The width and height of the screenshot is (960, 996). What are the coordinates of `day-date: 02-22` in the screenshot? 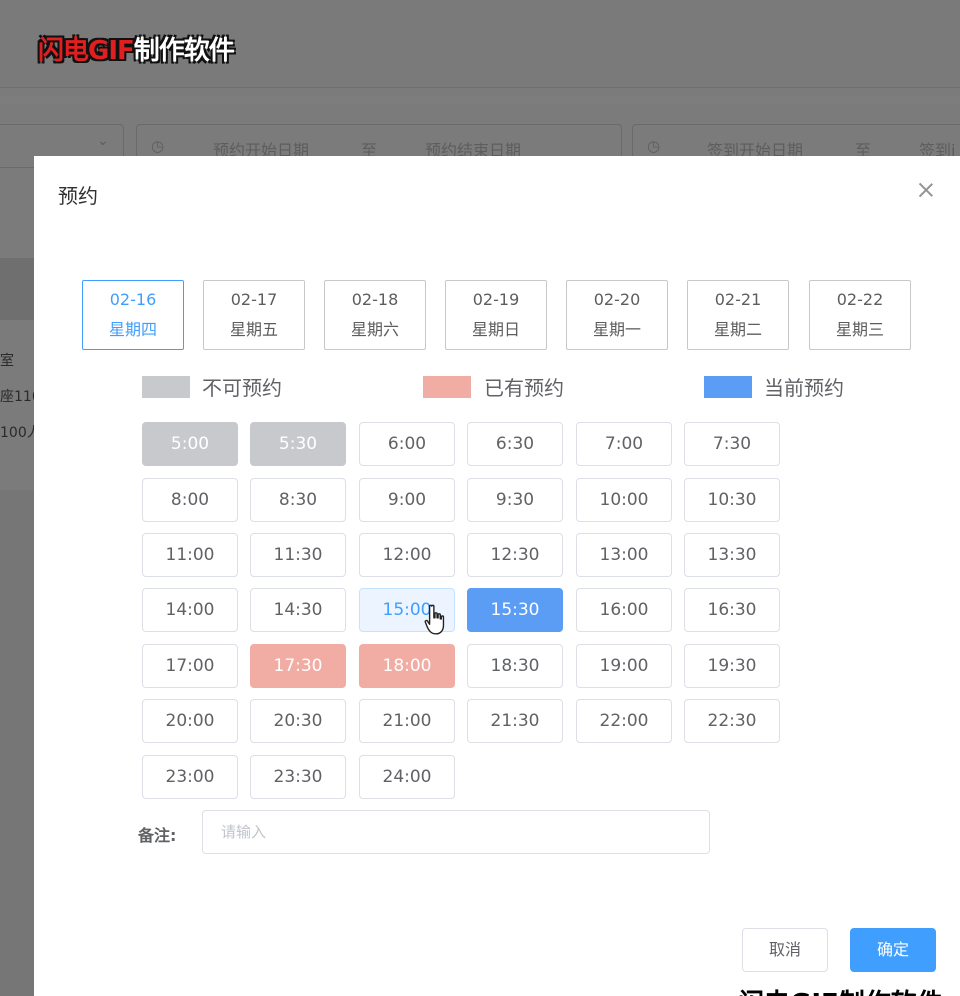 It's located at (860, 299).